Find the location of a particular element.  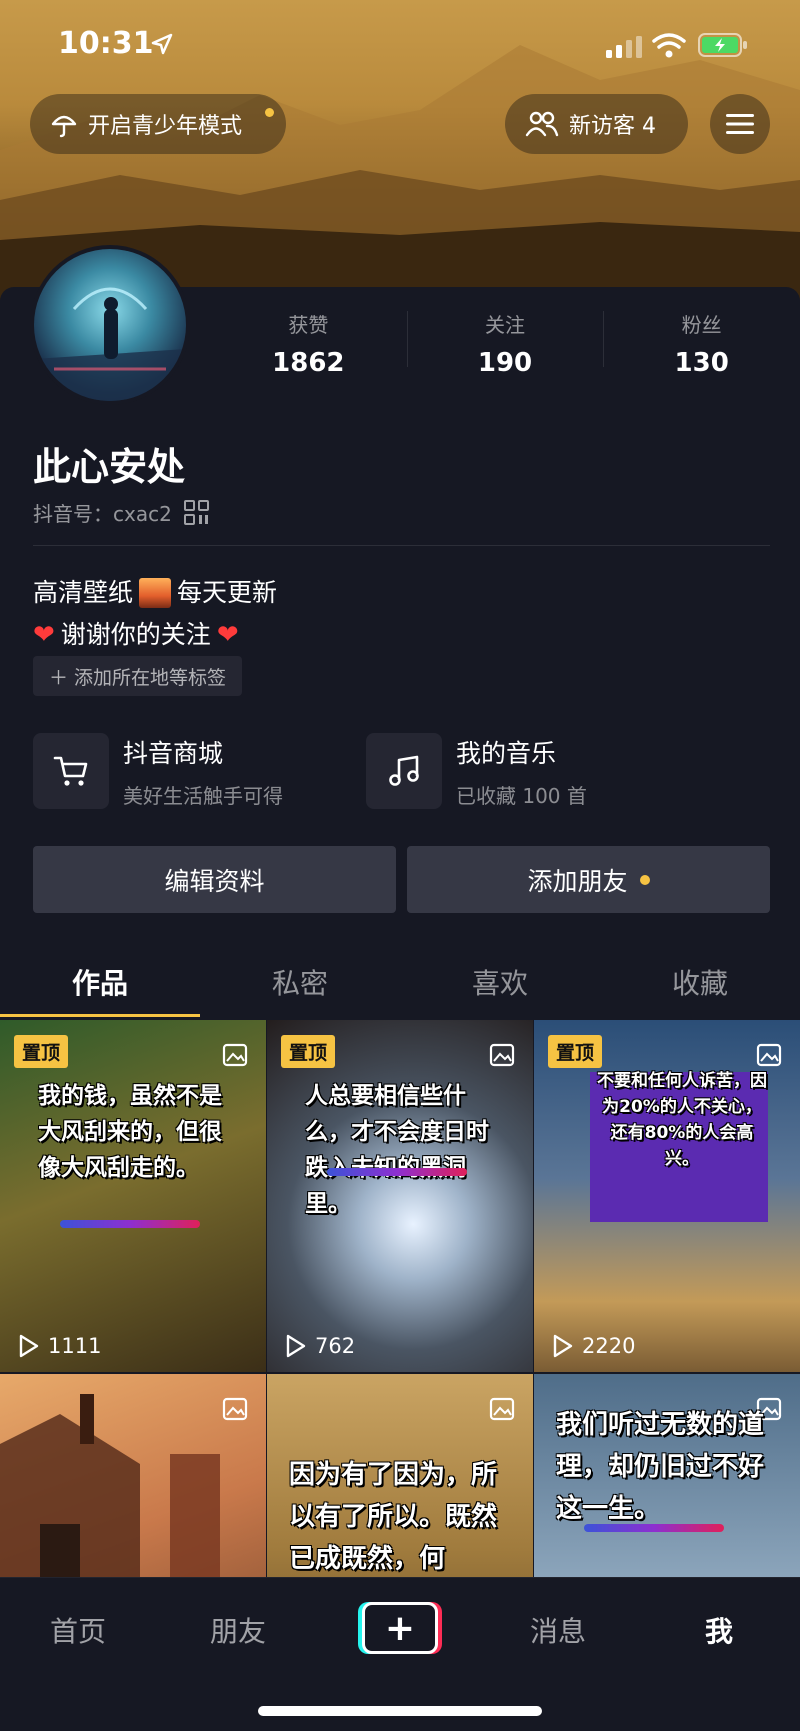

cellular-signal-icon is located at coordinates (624, 47).